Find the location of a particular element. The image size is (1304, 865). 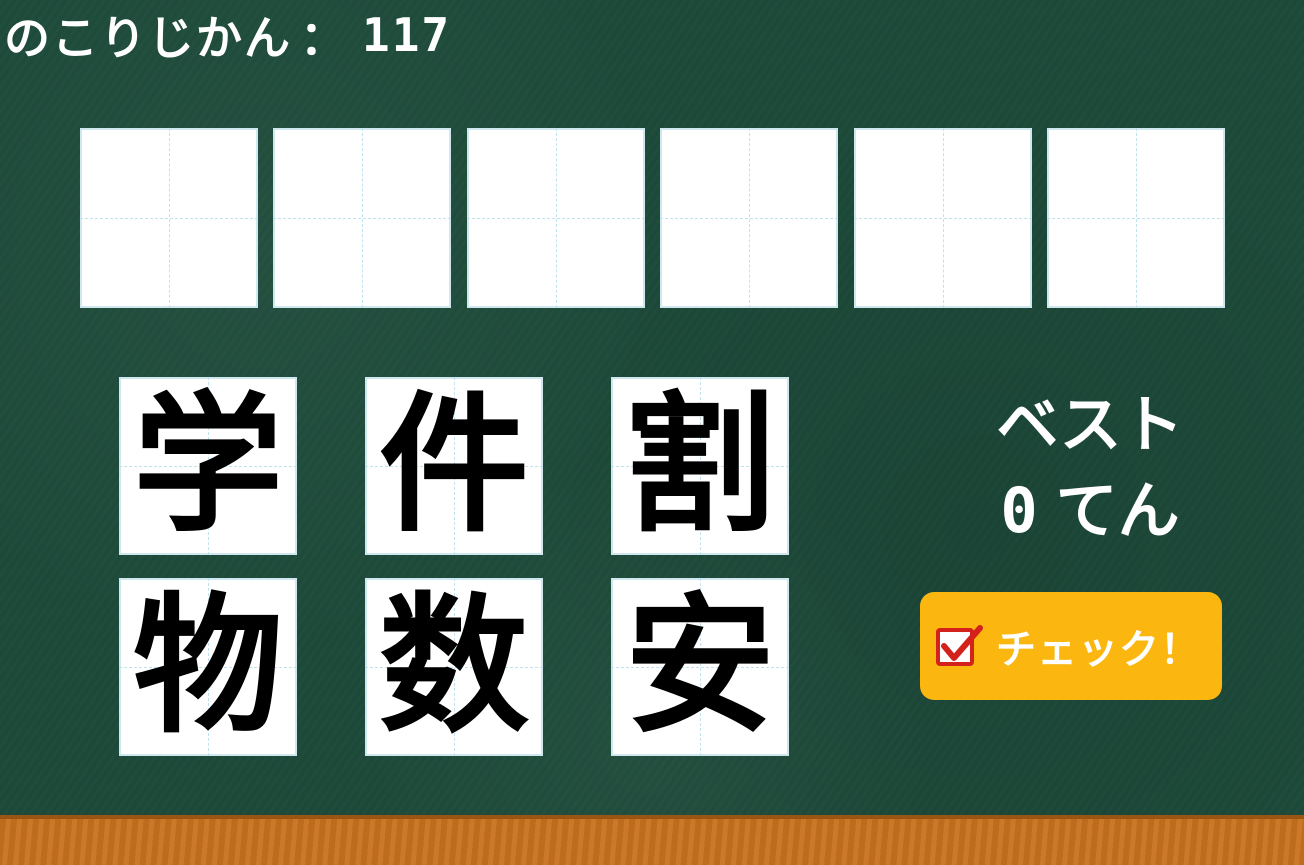

chalk-ledge is located at coordinates (652, 840).